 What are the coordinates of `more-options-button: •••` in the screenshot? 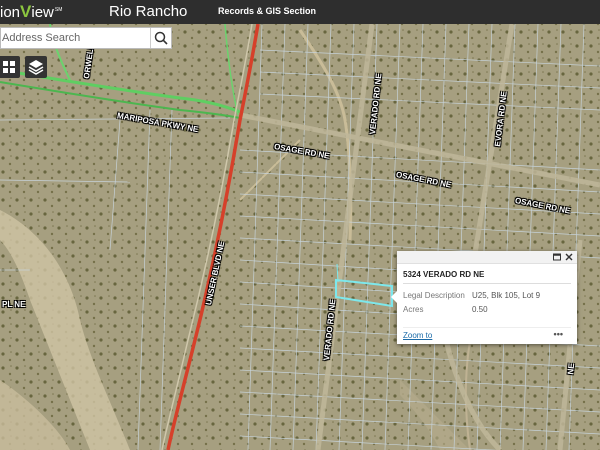 It's located at (558, 334).